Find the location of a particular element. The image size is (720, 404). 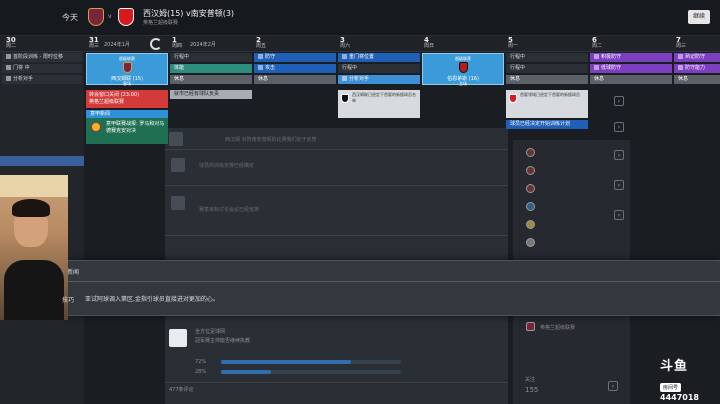

calendar-note: 首要领域已经定下首要的新援球员 is located at coordinates (547, 104).